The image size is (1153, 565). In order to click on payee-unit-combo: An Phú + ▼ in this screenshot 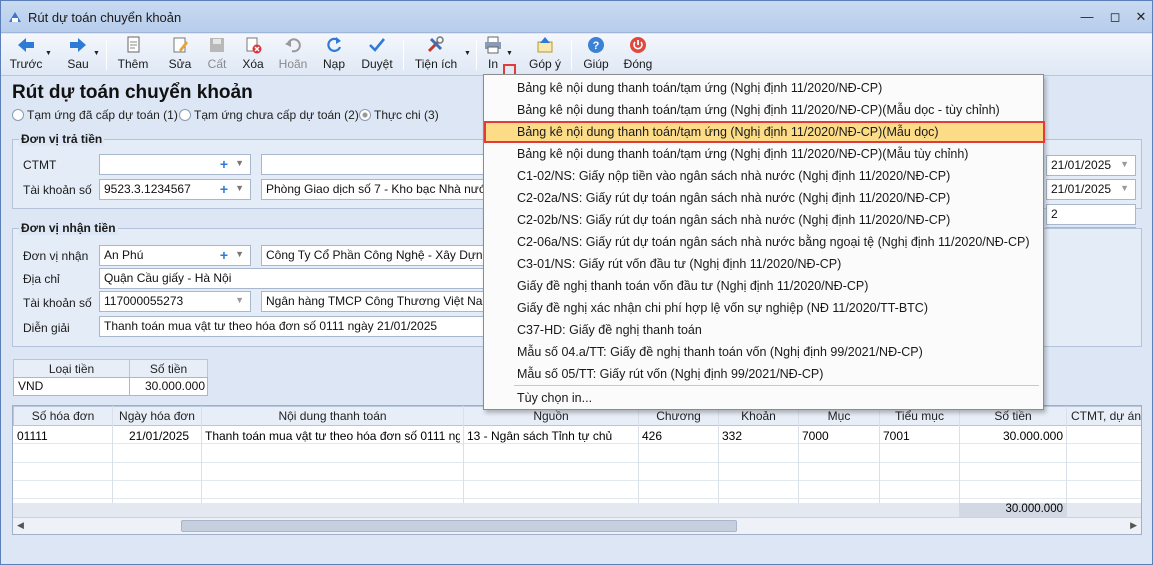, I will do `click(175, 255)`.